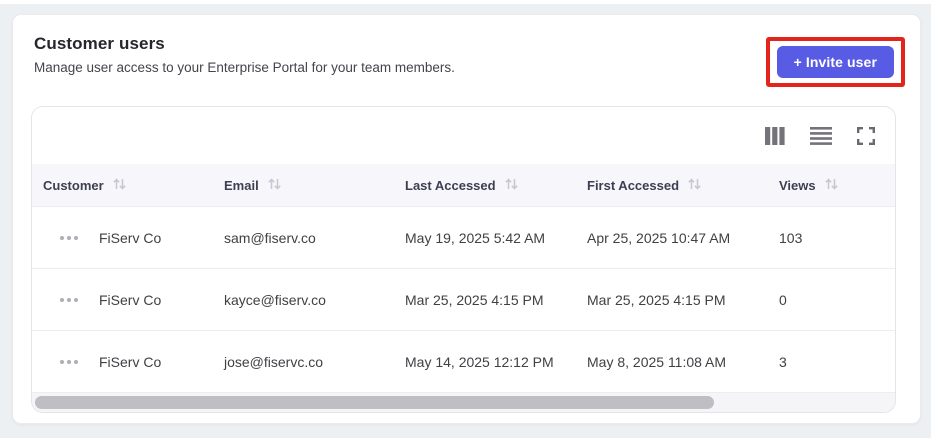 The height and width of the screenshot is (438, 931). I want to click on email-cell: sam@fiserv.co, so click(270, 237).